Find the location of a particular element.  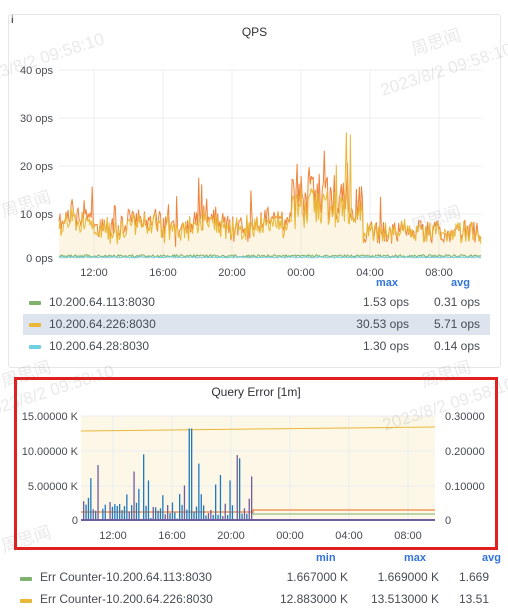

query-error-panel-title: Query Error [1m] is located at coordinates (256, 392).